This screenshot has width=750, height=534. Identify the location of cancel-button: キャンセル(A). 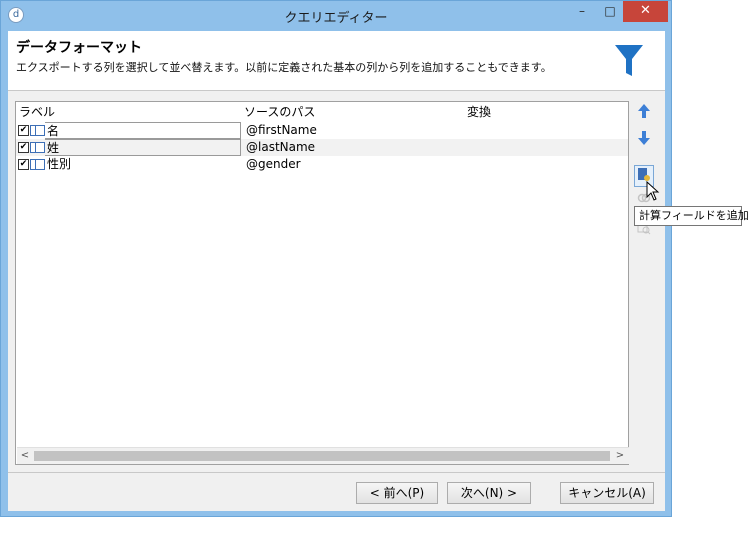
(607, 493).